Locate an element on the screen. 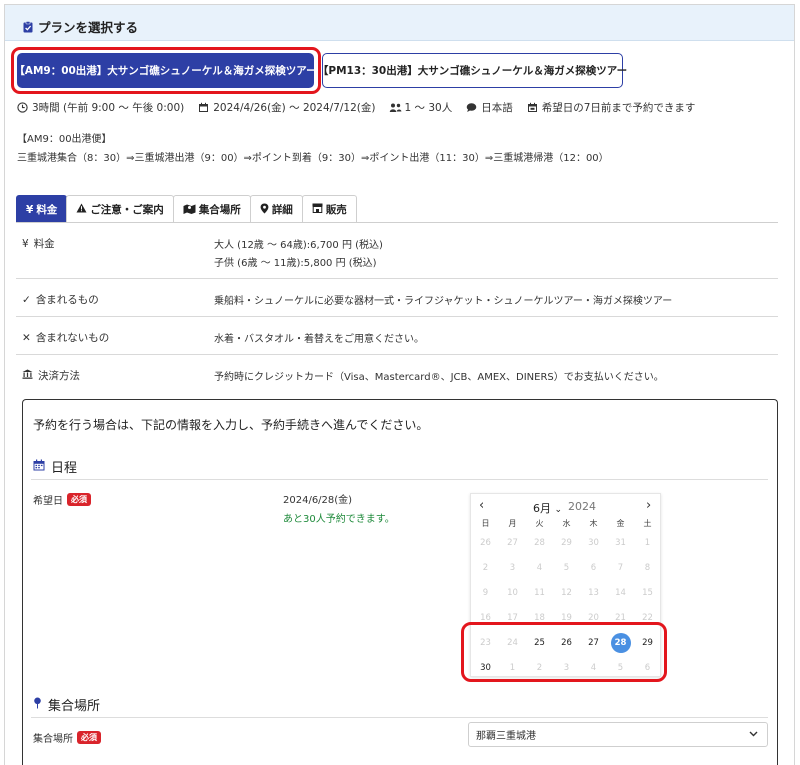 This screenshot has width=800, height=765. meta-period-text: 2024/4/26(金) ～ 2024/7/12(金) is located at coordinates (294, 108).